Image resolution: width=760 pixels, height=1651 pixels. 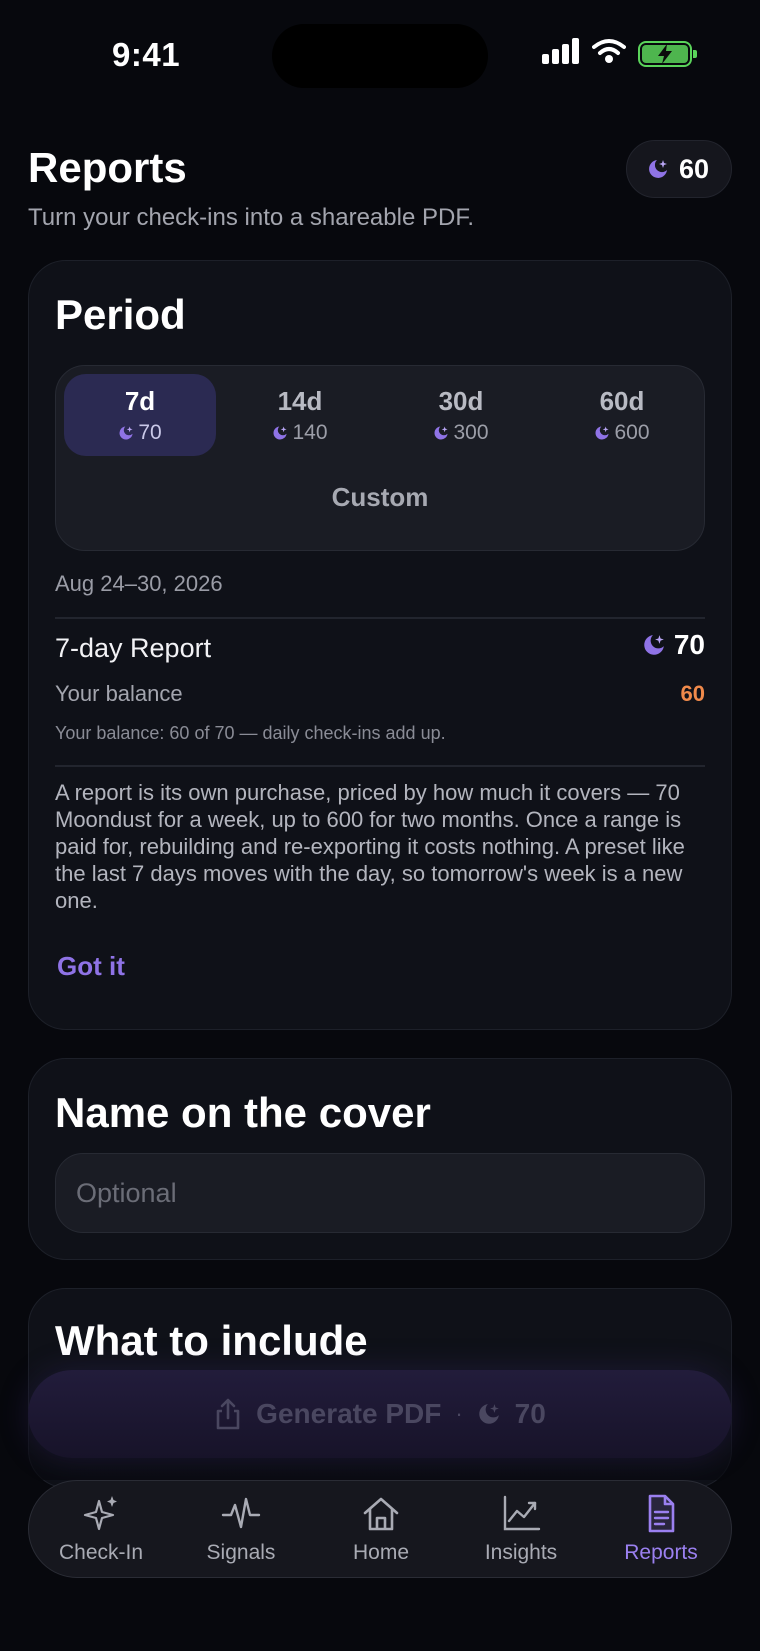 I want to click on period-option-label: 60d, so click(x=622, y=401).